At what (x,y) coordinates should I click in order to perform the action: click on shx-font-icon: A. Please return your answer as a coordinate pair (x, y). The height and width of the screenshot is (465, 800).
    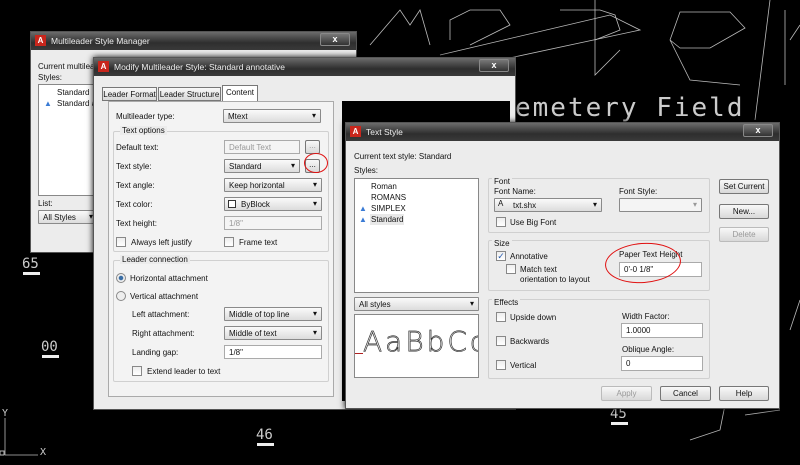
    Looking at the image, I should click on (501, 203).